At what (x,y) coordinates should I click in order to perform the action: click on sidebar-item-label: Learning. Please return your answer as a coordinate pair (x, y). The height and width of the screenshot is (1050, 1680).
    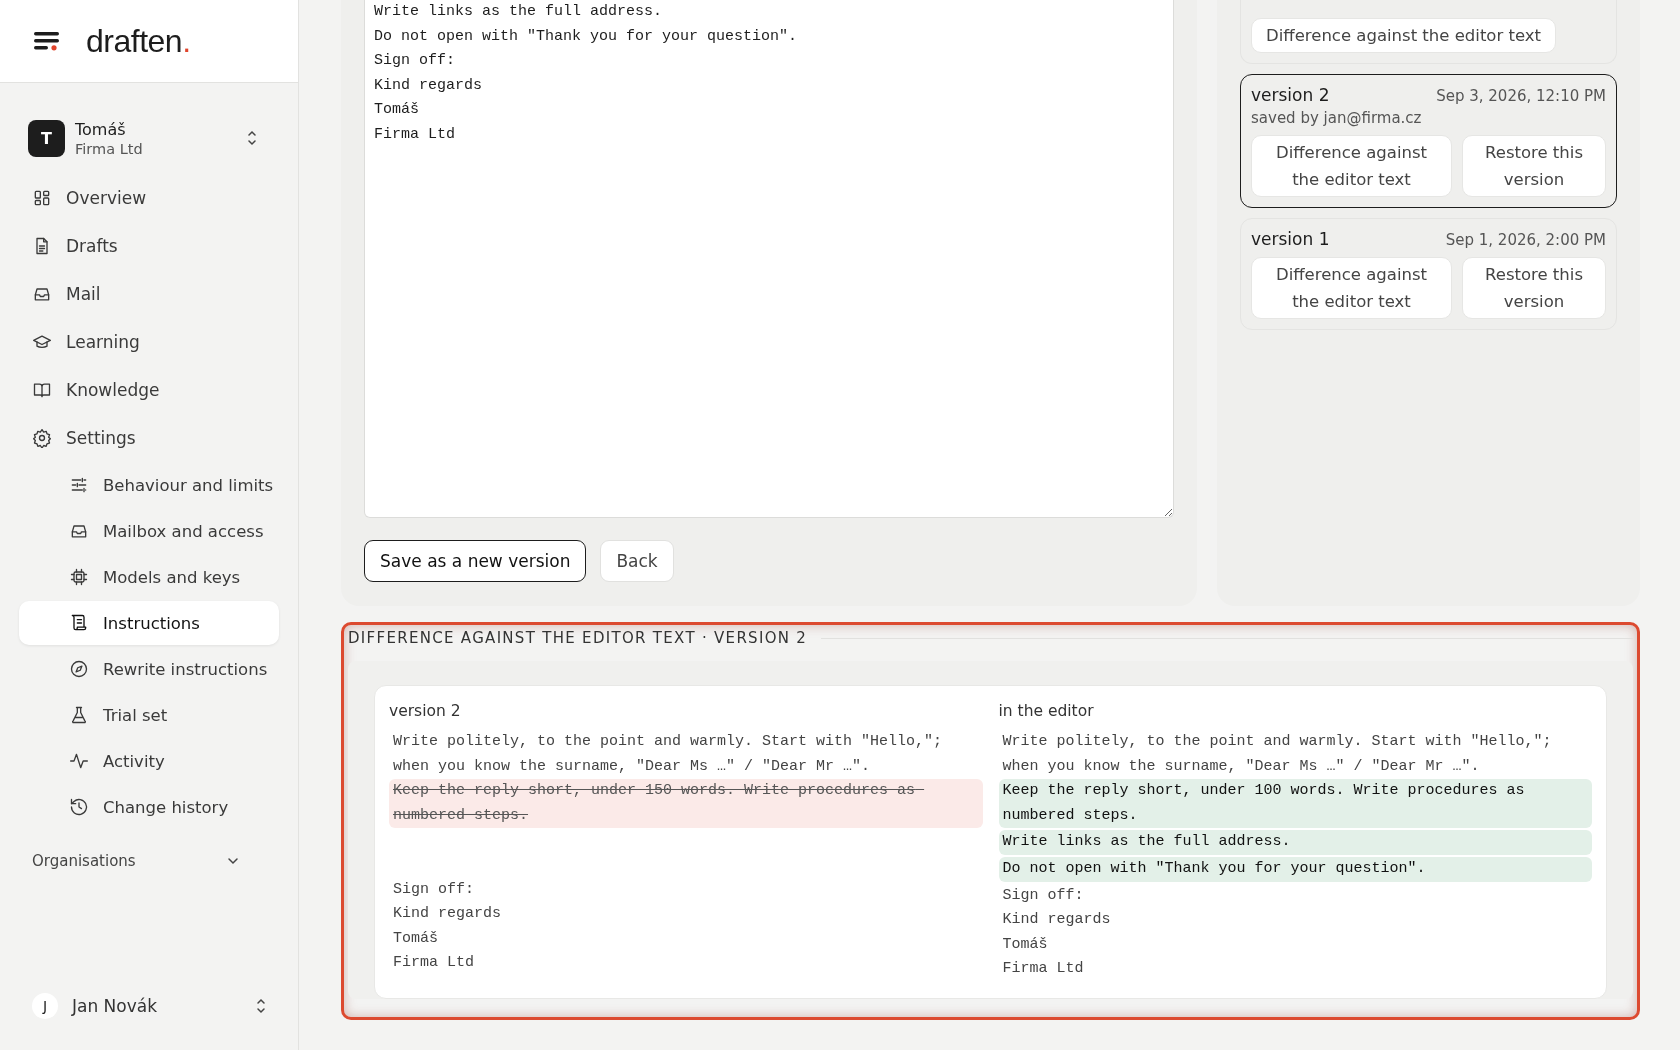
    Looking at the image, I should click on (103, 342).